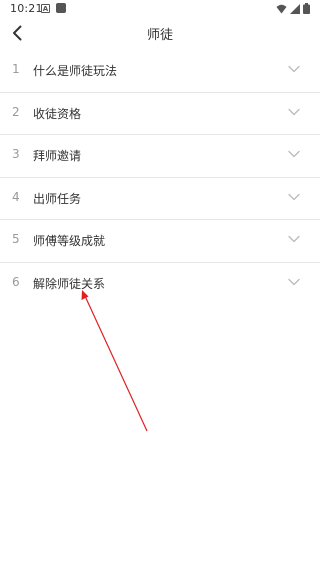  Describe the element at coordinates (75, 71) in the screenshot. I see `faq-item-label: 什么是师徒玩法` at that location.